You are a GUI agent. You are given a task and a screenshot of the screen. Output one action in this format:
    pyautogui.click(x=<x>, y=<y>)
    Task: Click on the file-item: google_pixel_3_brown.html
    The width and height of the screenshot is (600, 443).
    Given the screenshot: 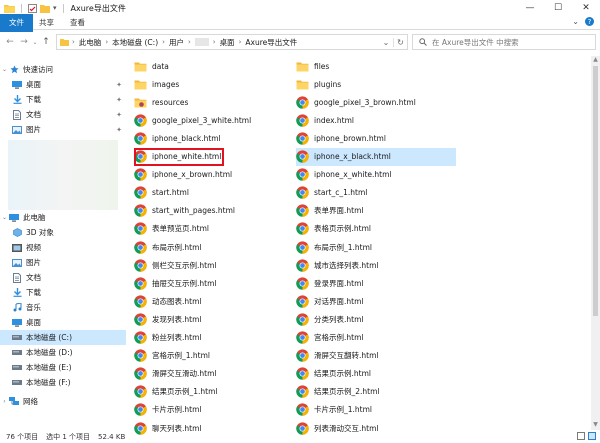 What is the action you would take?
    pyautogui.click(x=377, y=102)
    